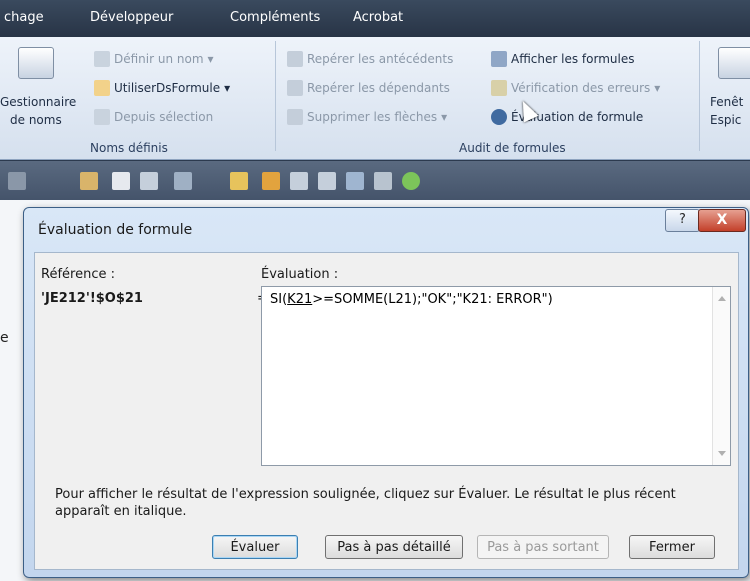 The width and height of the screenshot is (750, 581). I want to click on define-name-button: Définir un nom ▾, so click(154, 59).